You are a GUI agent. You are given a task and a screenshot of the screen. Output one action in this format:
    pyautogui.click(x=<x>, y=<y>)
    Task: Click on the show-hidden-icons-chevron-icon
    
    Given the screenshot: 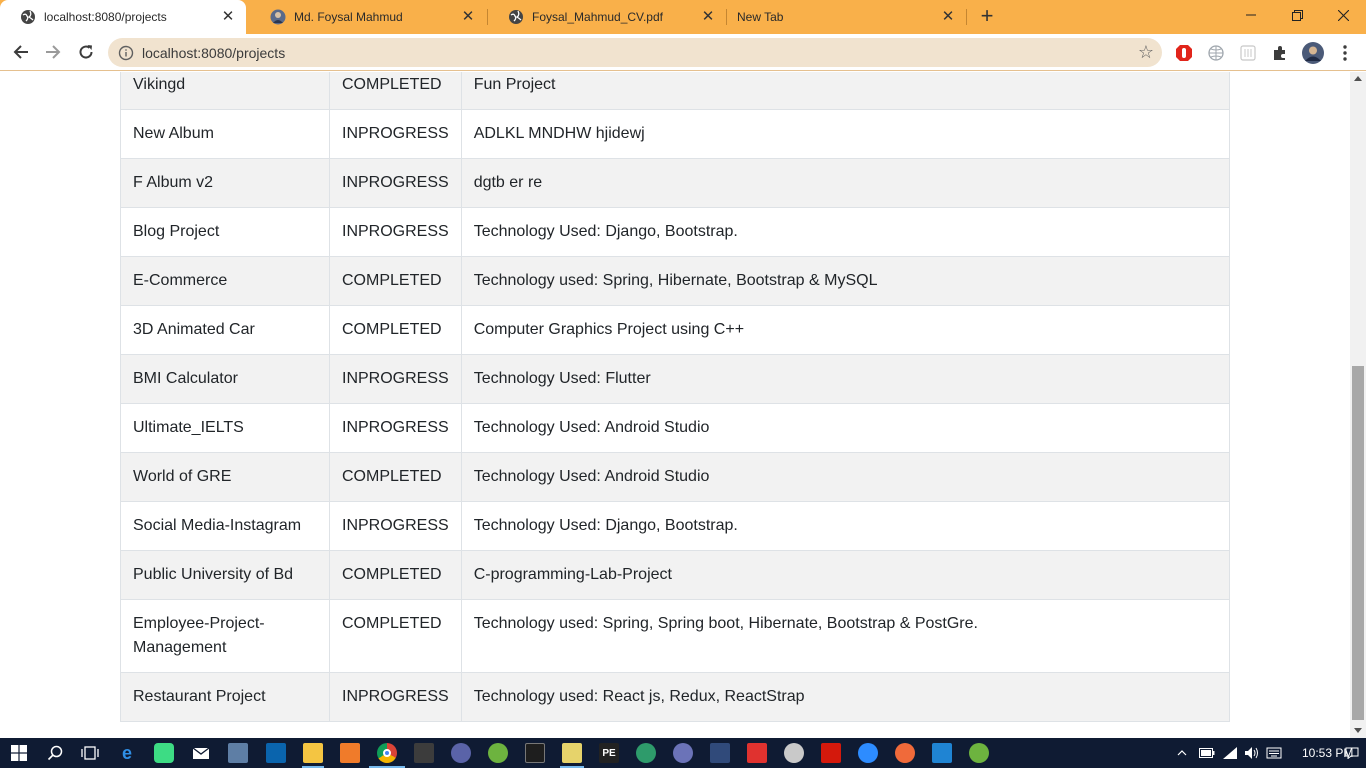 What is the action you would take?
    pyautogui.click(x=1182, y=753)
    